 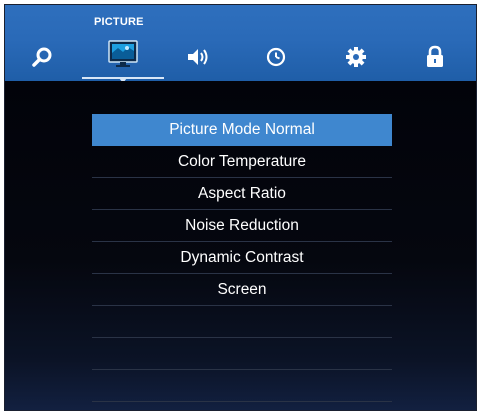 I want to click on tab-settings, so click(x=356, y=57).